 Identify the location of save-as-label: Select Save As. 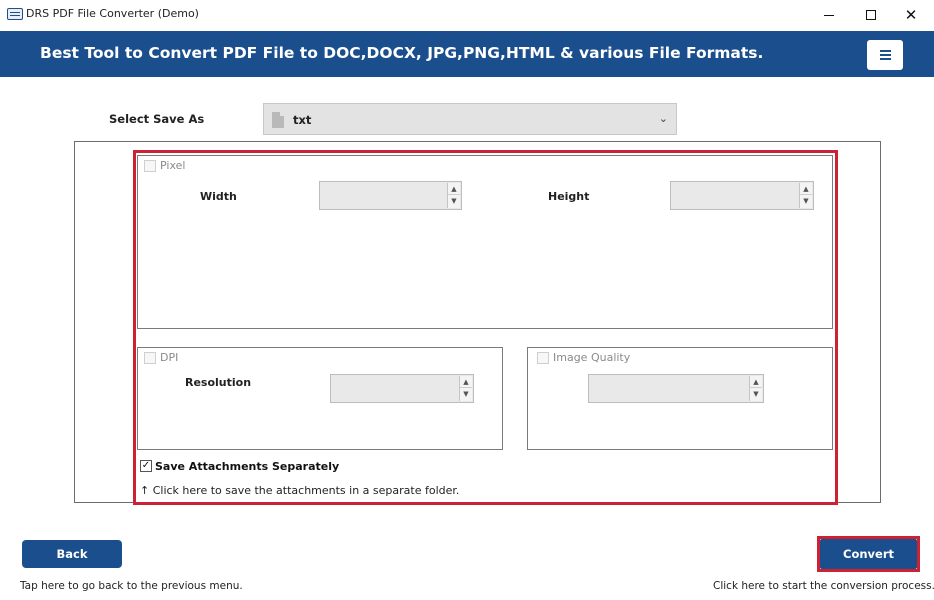
(157, 119).